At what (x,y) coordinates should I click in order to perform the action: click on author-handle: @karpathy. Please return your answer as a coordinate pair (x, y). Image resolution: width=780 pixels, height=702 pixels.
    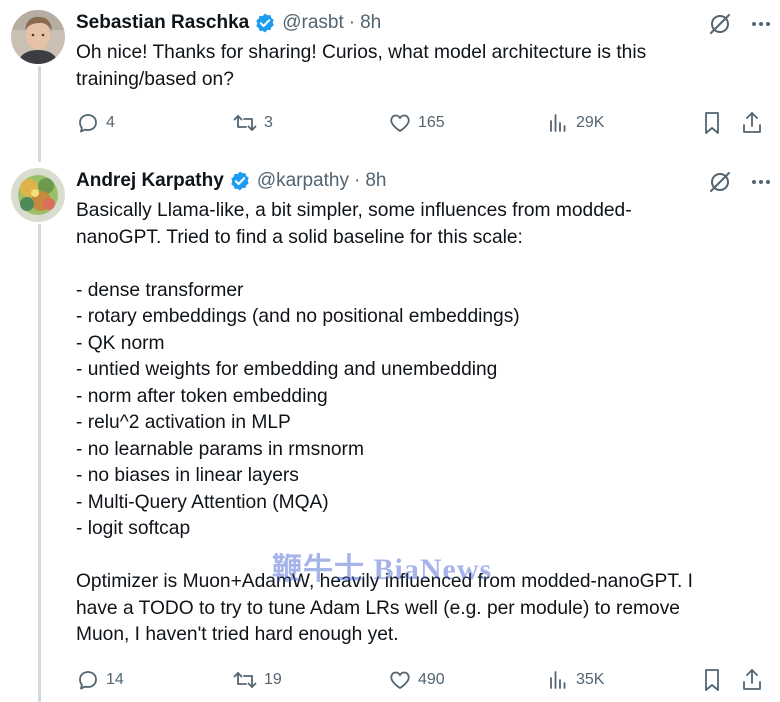
    Looking at the image, I should click on (303, 181).